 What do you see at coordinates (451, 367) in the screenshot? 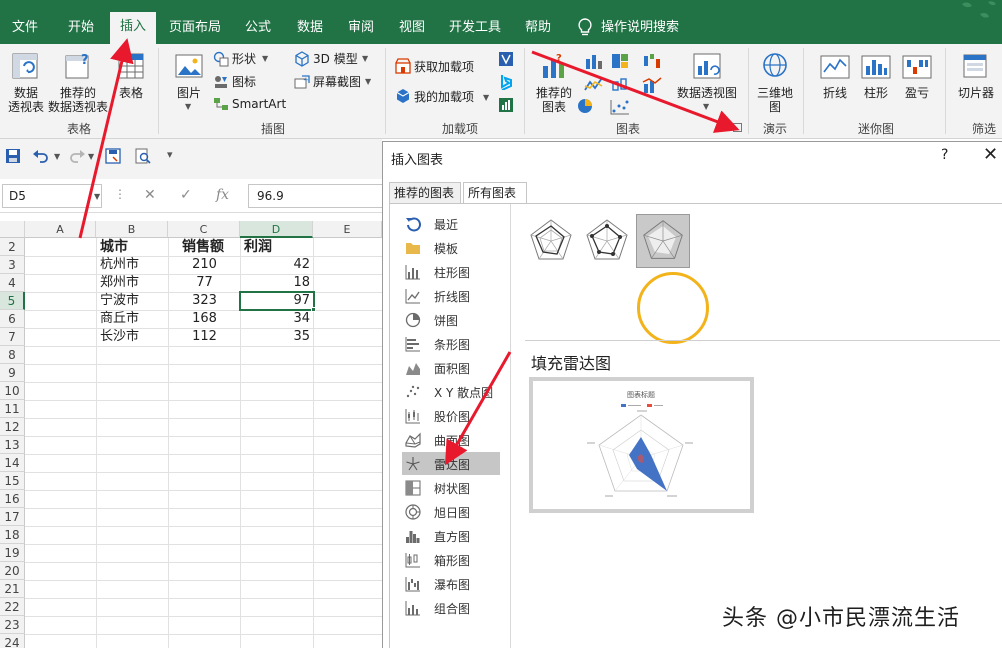
I see `chart-type-area: 面积图` at bounding box center [451, 367].